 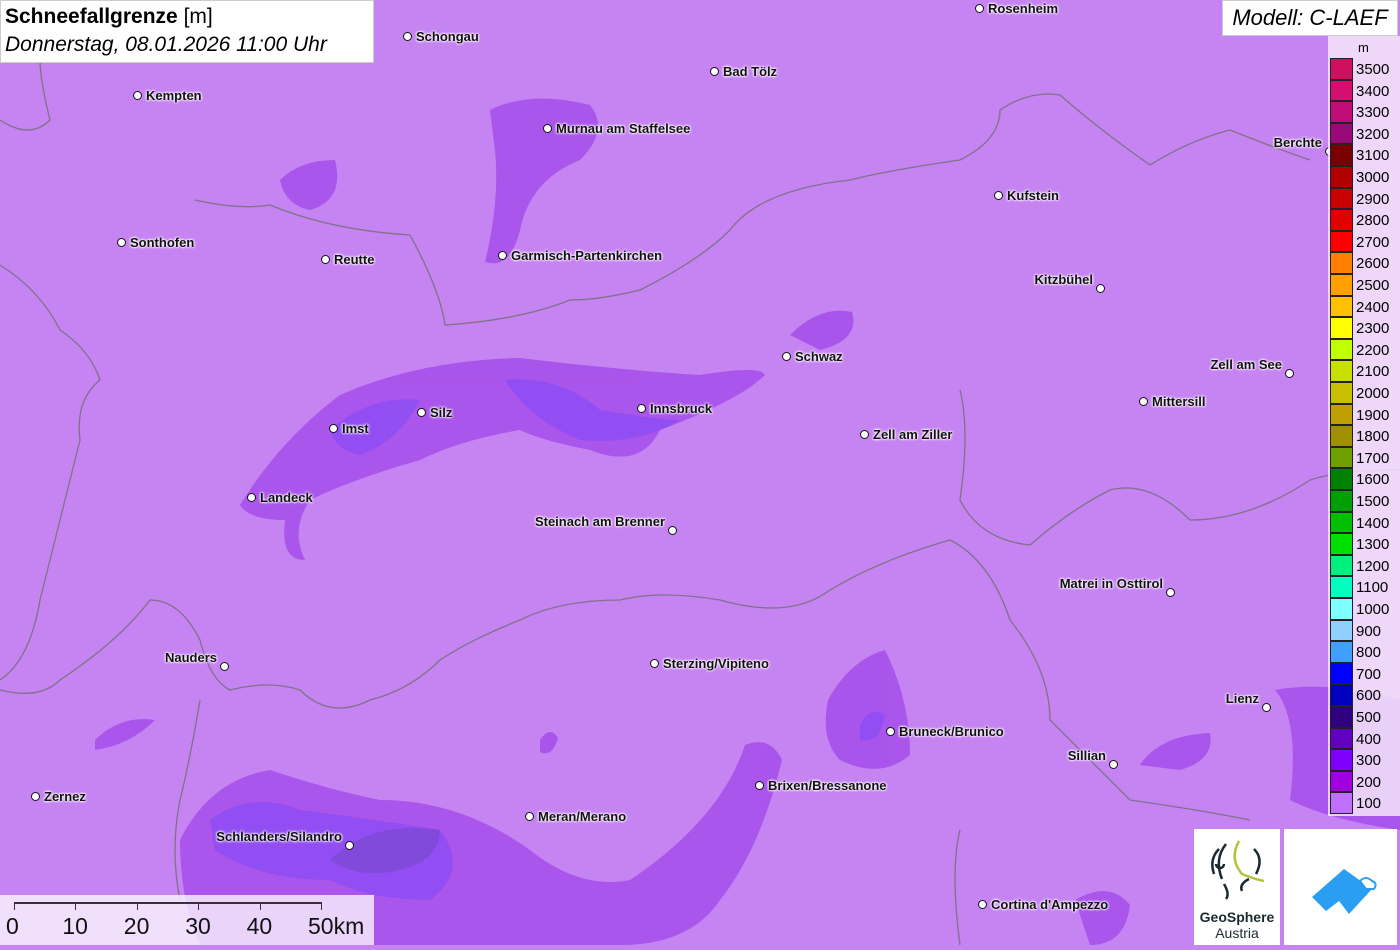 I want to click on city-label: Zell am Ziller, so click(x=913, y=434).